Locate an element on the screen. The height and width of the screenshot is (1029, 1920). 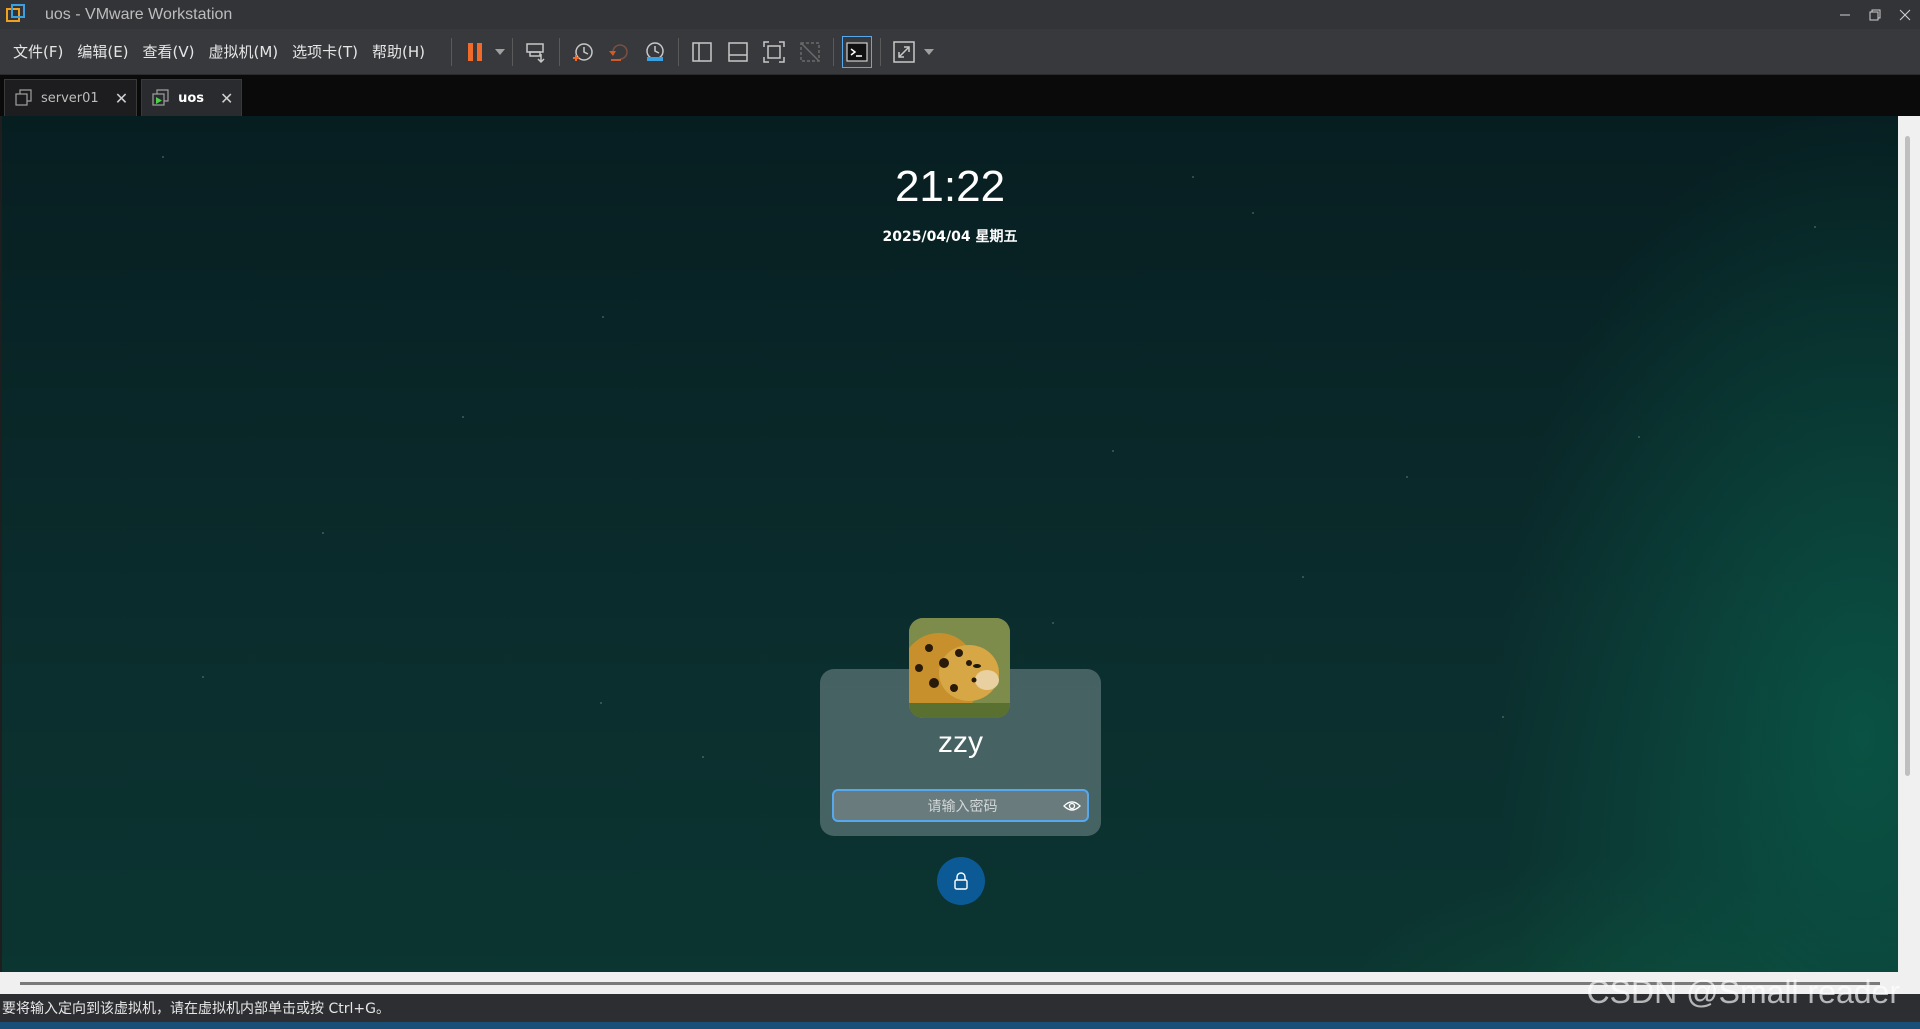
console-view-icon is located at coordinates (857, 51).